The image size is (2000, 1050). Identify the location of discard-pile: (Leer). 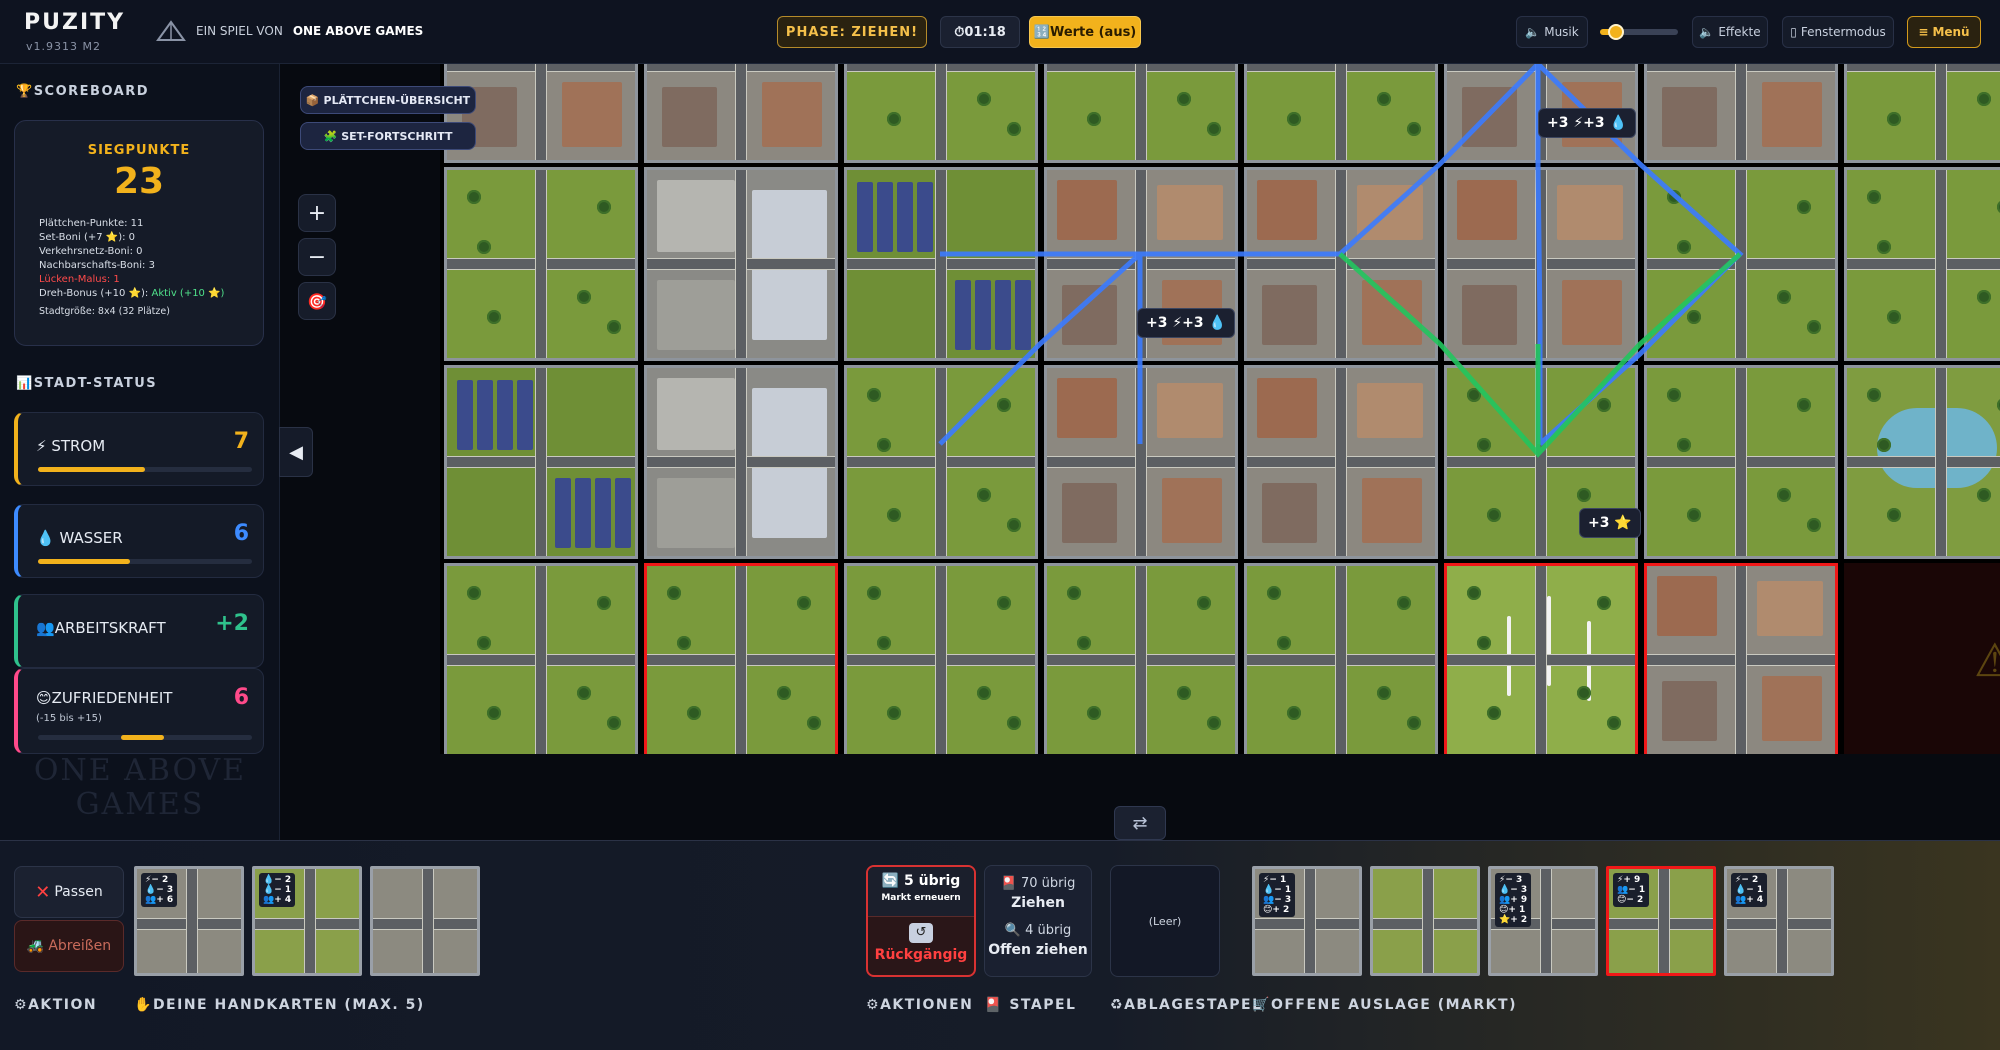
(1165, 921).